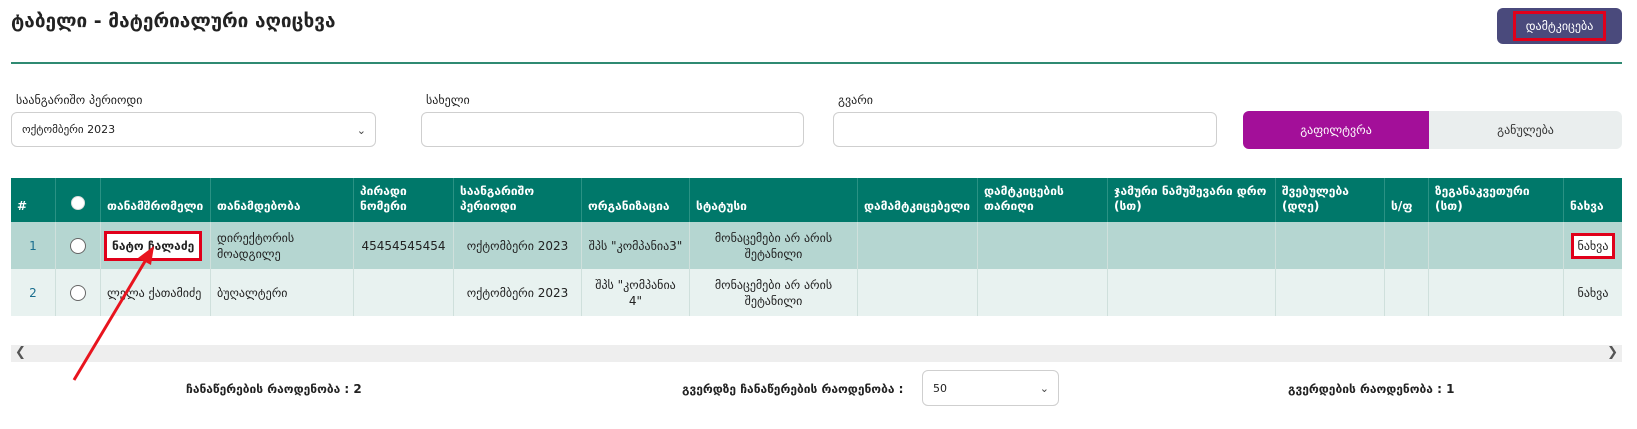 The image size is (1637, 429). I want to click on col-header-period: საანგარიშო პერიოდი, so click(518, 200).